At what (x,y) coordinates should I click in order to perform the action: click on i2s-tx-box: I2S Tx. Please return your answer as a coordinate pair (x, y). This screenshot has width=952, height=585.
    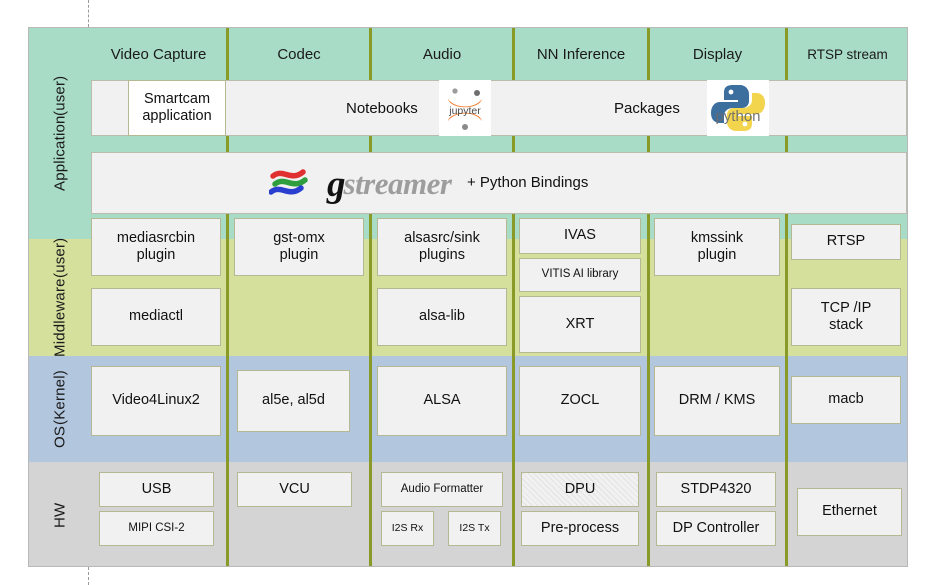
    Looking at the image, I should click on (474, 528).